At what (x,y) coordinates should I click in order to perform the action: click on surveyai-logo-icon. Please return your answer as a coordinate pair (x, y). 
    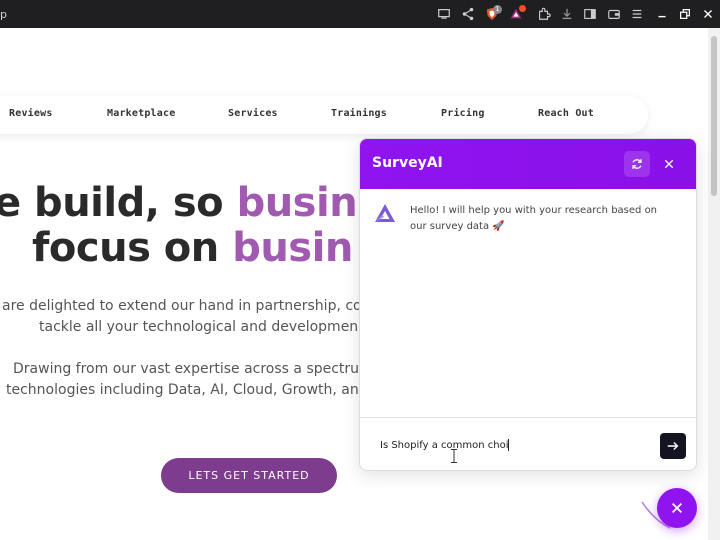
    Looking at the image, I should click on (385, 213).